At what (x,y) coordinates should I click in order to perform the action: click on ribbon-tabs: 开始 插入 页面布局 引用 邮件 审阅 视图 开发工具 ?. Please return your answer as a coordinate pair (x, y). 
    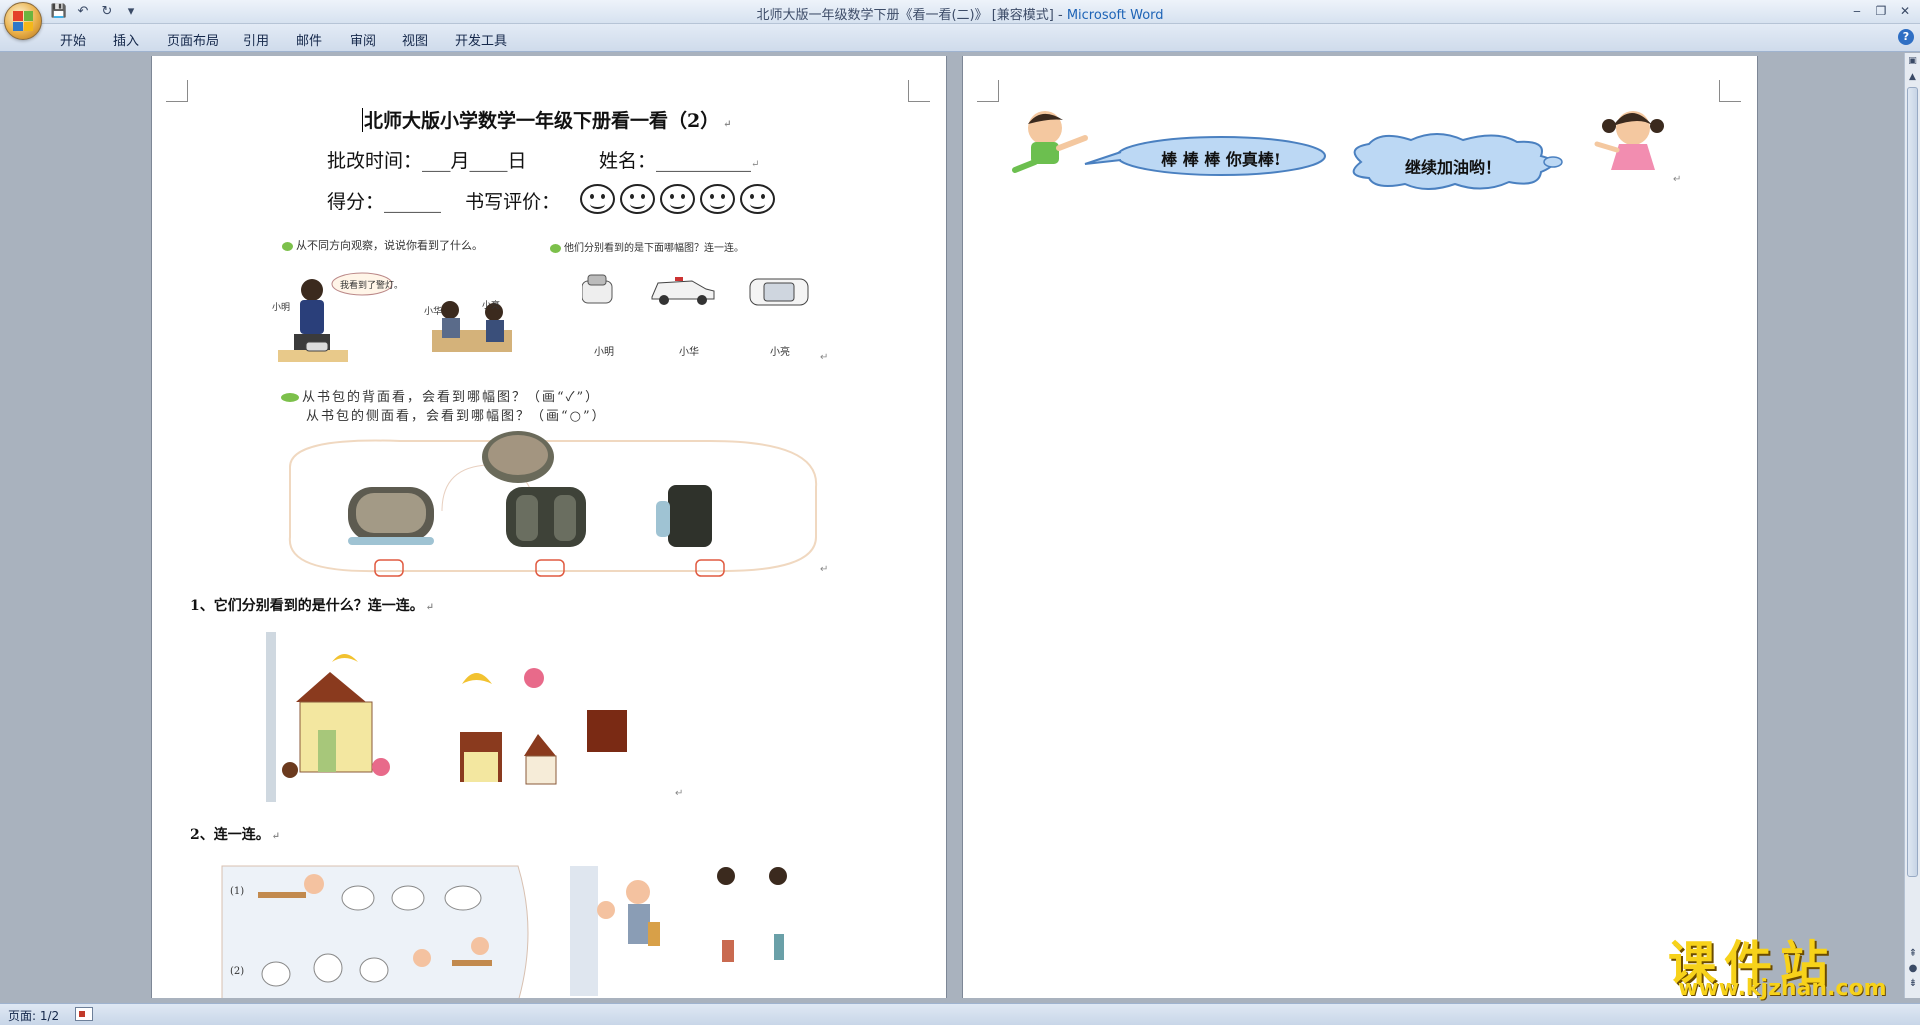
    Looking at the image, I should click on (960, 38).